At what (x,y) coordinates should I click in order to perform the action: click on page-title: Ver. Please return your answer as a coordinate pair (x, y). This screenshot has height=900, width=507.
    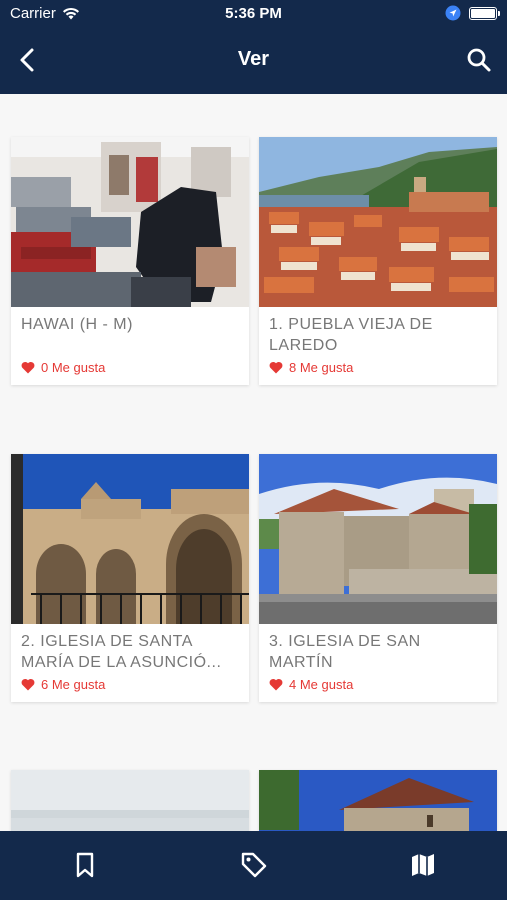
    Looking at the image, I should click on (253, 59).